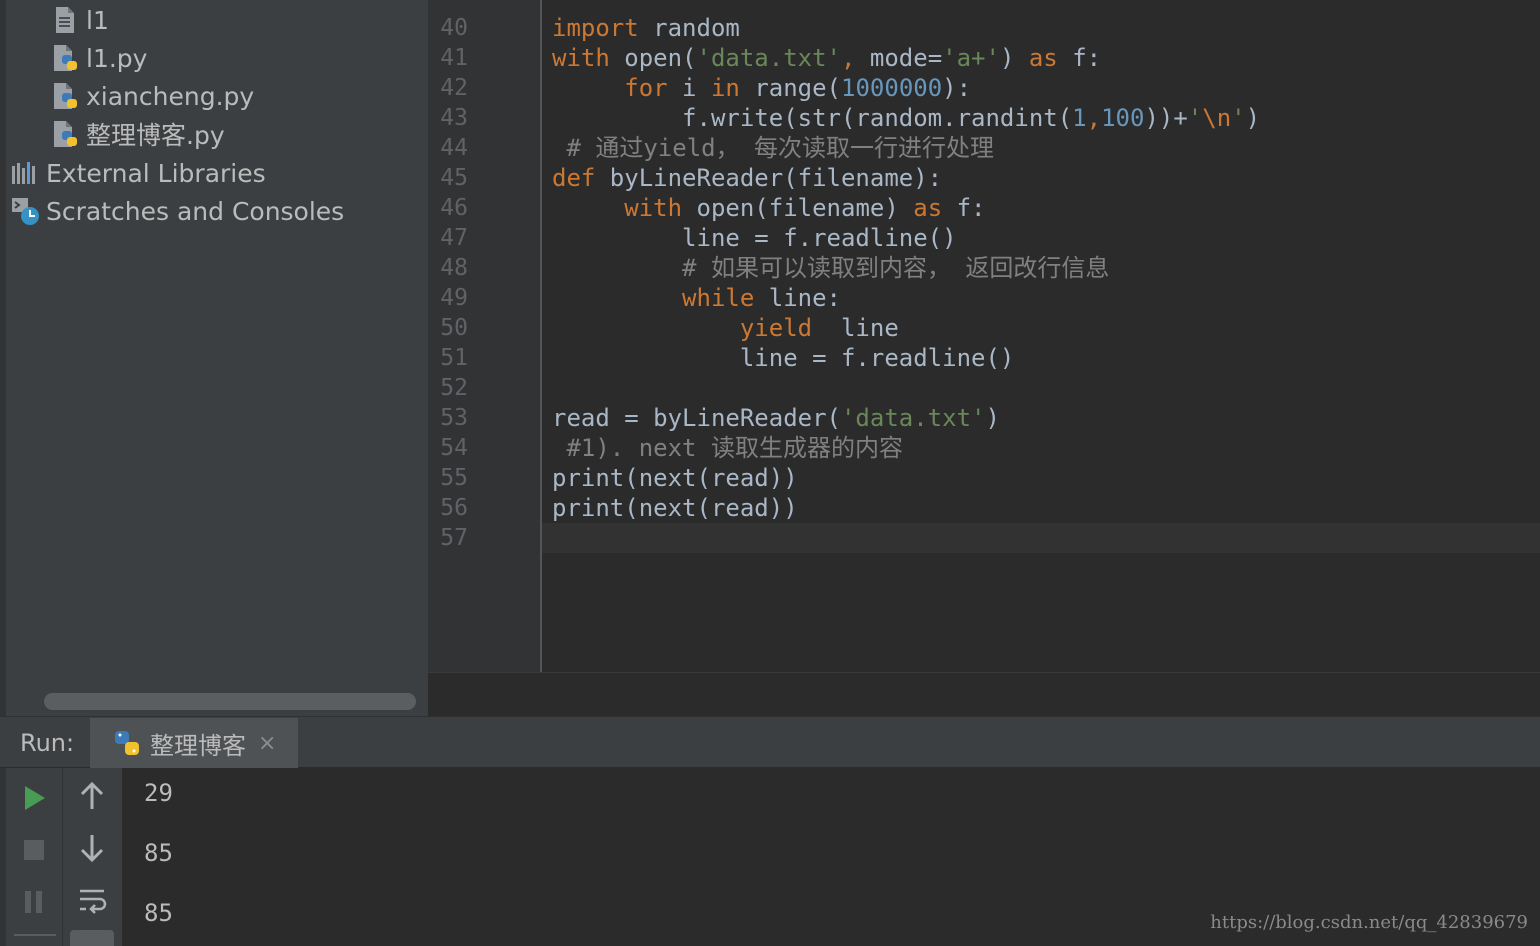 The width and height of the screenshot is (1540, 946). I want to click on run-tab-label: 整理博客, so click(198, 745).